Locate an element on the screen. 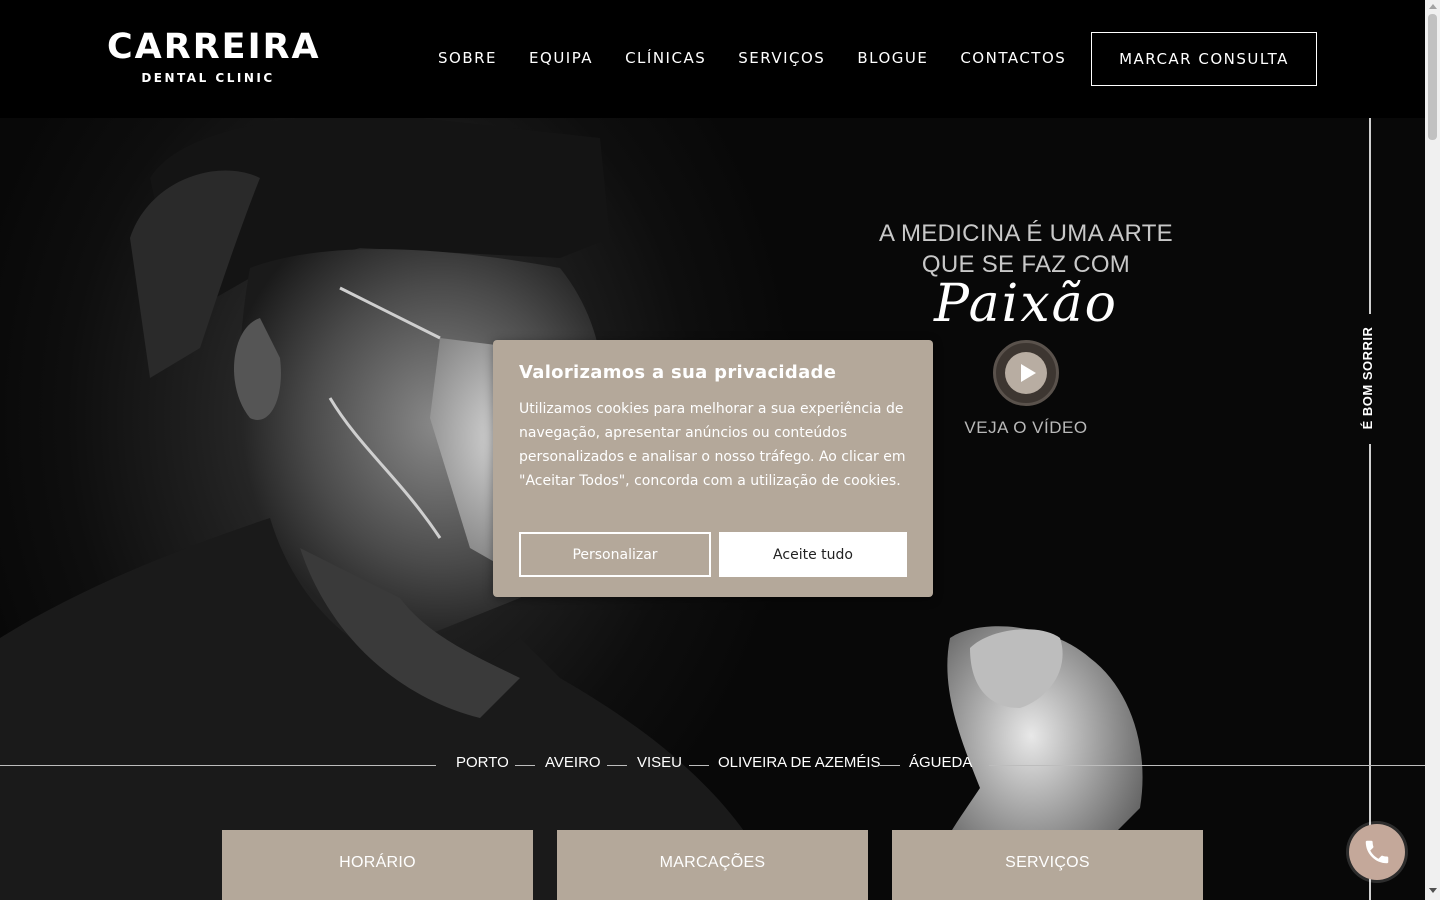 This screenshot has height=900, width=1440. play-video-button is located at coordinates (1026, 373).